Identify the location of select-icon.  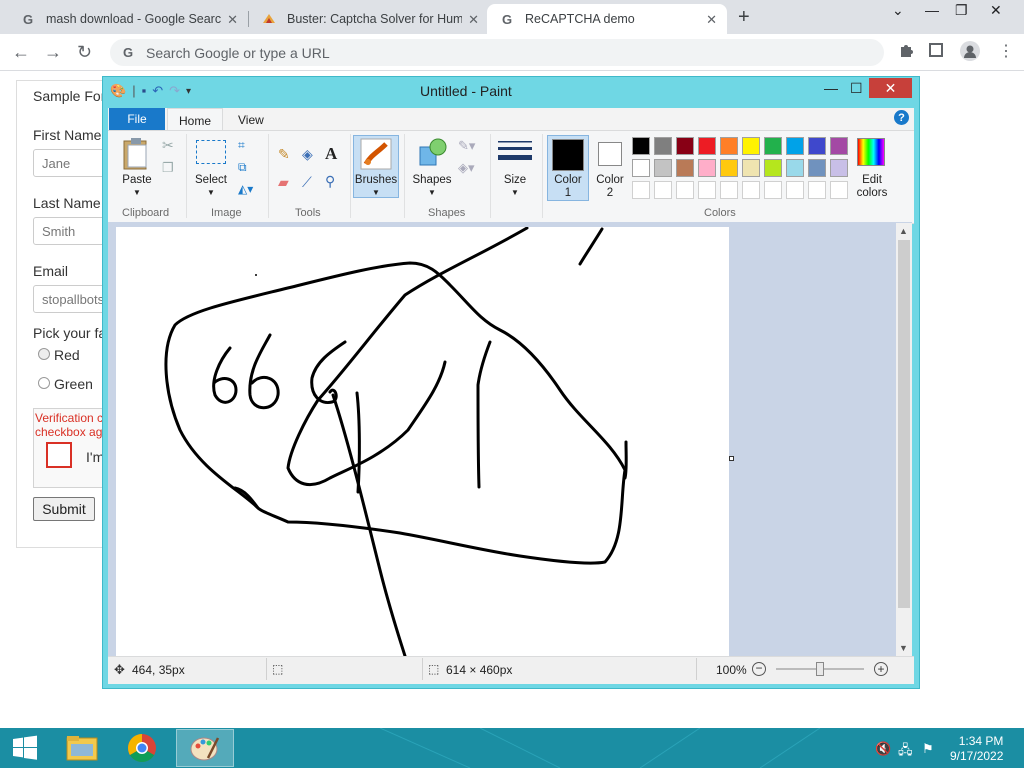
(211, 152).